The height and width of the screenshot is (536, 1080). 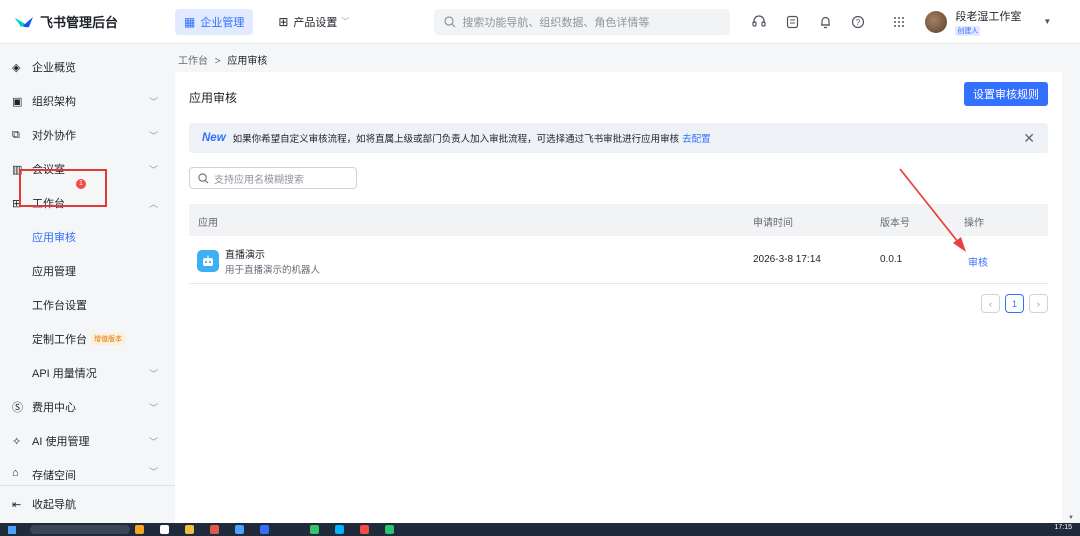 What do you see at coordinates (87, 101) in the screenshot?
I see `sidebar-item-org-structure: ▣ 组织架构 ﹀` at bounding box center [87, 101].